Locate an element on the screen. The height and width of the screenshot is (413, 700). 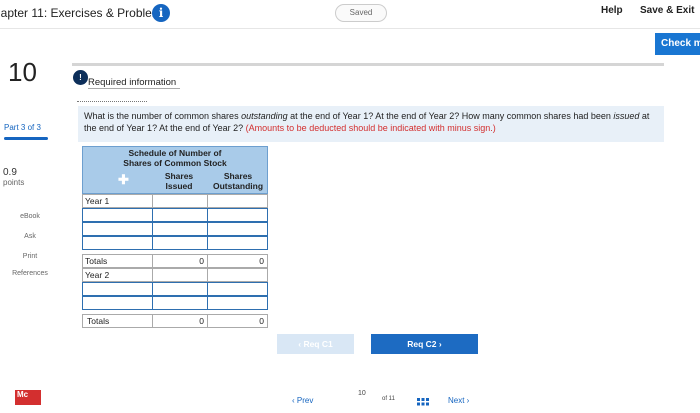
question-number: 10 is located at coordinates (22, 72).